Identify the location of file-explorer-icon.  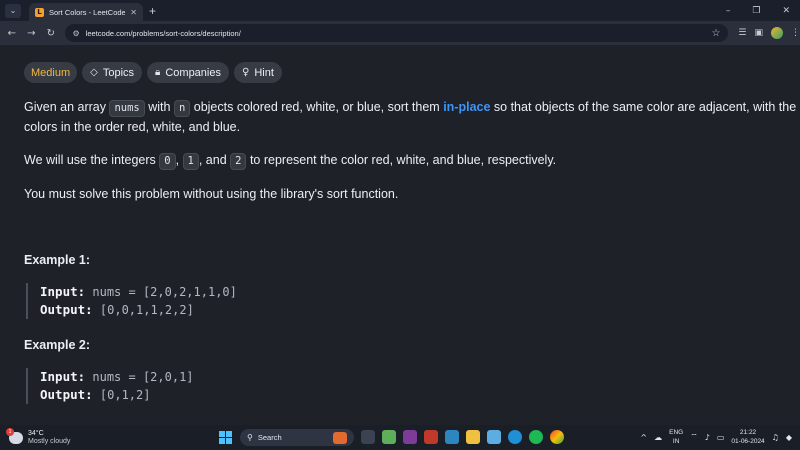
(473, 437).